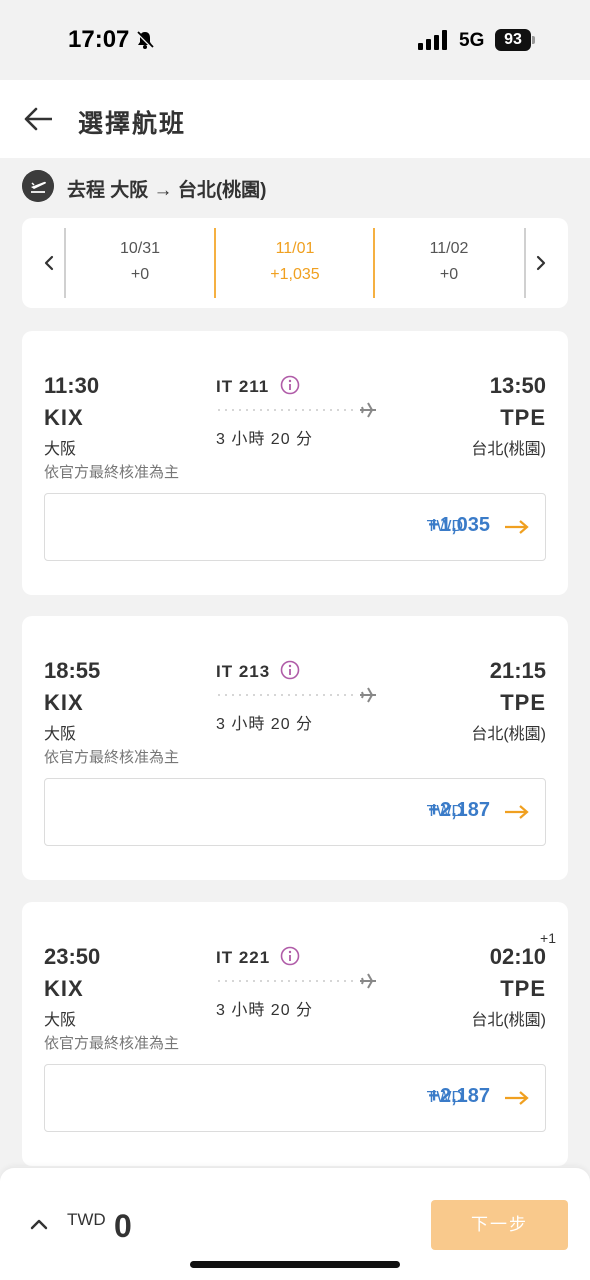 Image resolution: width=590 pixels, height=1280 pixels. I want to click on bell-muted-icon, so click(145, 40).